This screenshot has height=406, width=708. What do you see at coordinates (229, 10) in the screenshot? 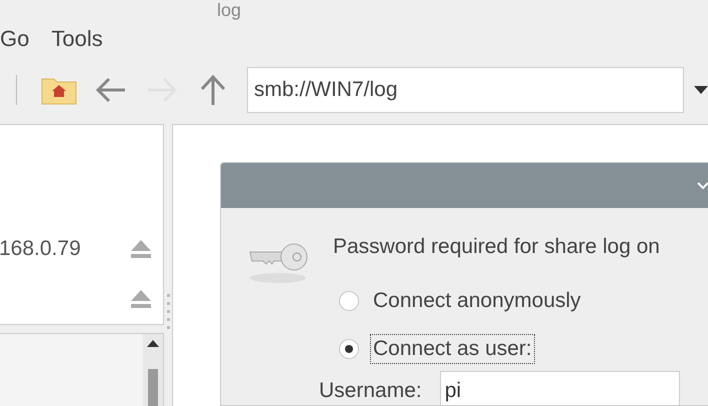
I see `window-title: log` at bounding box center [229, 10].